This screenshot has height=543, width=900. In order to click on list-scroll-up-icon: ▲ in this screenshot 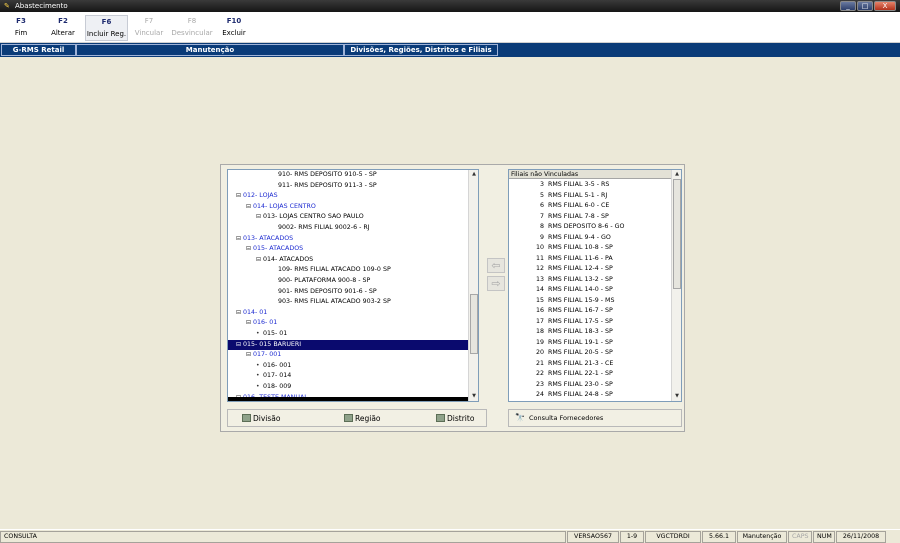, I will do `click(676, 174)`.